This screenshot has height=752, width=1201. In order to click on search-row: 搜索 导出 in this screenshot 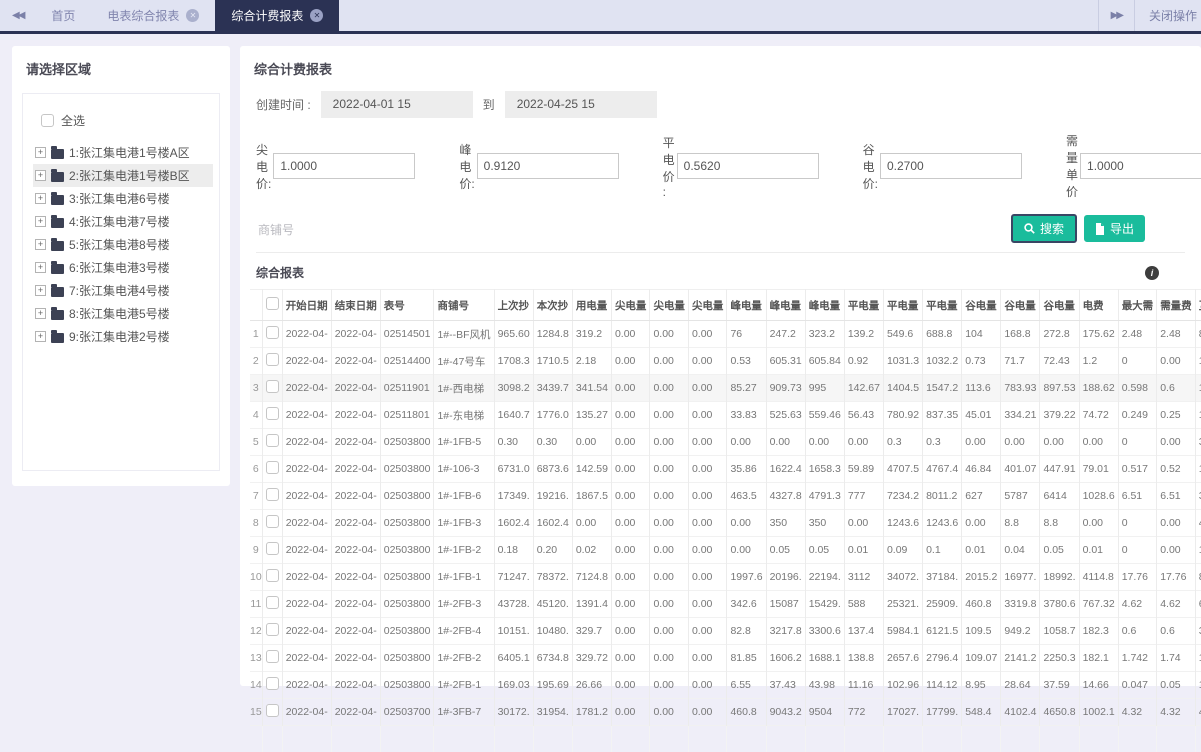, I will do `click(720, 232)`.